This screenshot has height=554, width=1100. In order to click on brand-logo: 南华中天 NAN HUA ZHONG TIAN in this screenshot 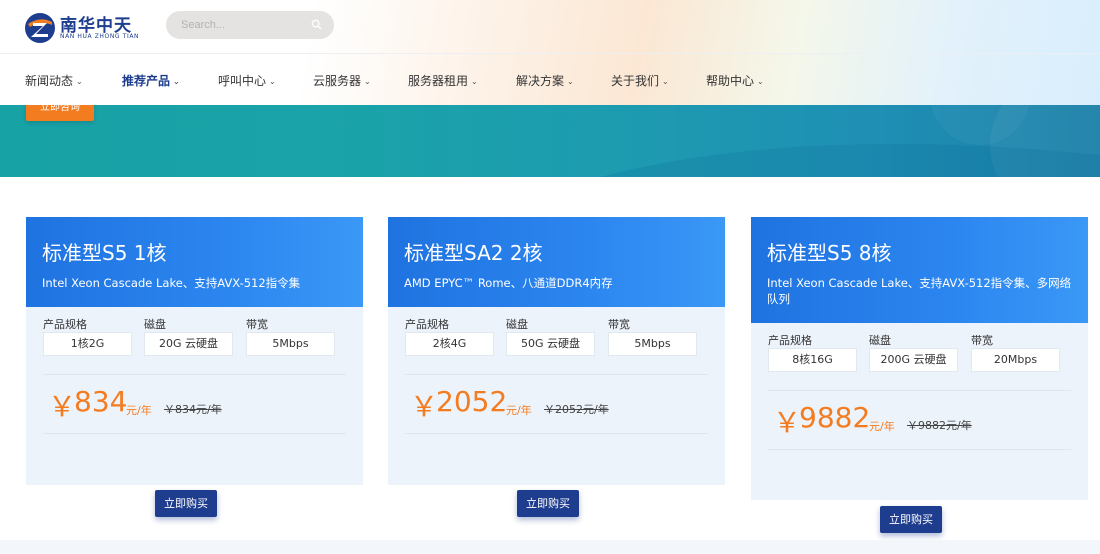, I will do `click(84, 28)`.